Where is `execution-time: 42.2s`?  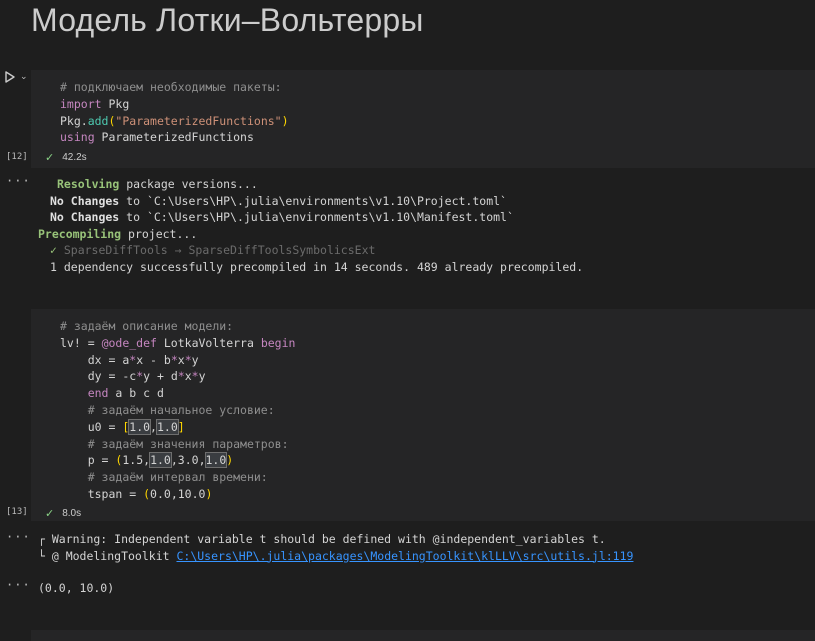 execution-time: 42.2s is located at coordinates (74, 157).